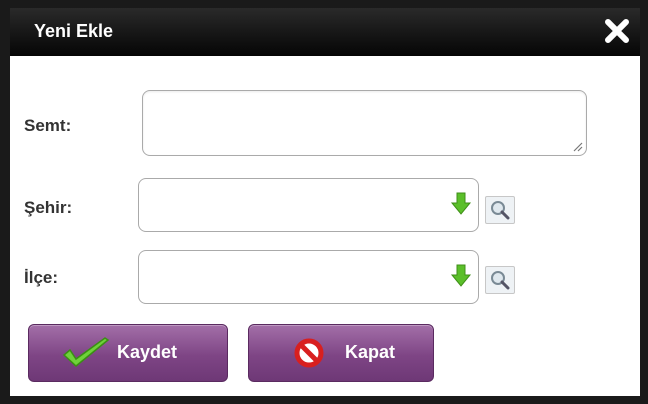 Image resolution: width=648 pixels, height=404 pixels. What do you see at coordinates (308, 277) in the screenshot?
I see `ilce-select` at bounding box center [308, 277].